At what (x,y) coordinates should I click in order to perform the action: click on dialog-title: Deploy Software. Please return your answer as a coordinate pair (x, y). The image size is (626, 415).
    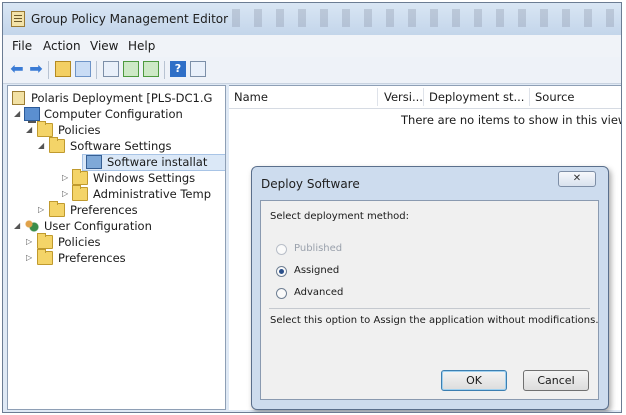
    Looking at the image, I should click on (310, 184).